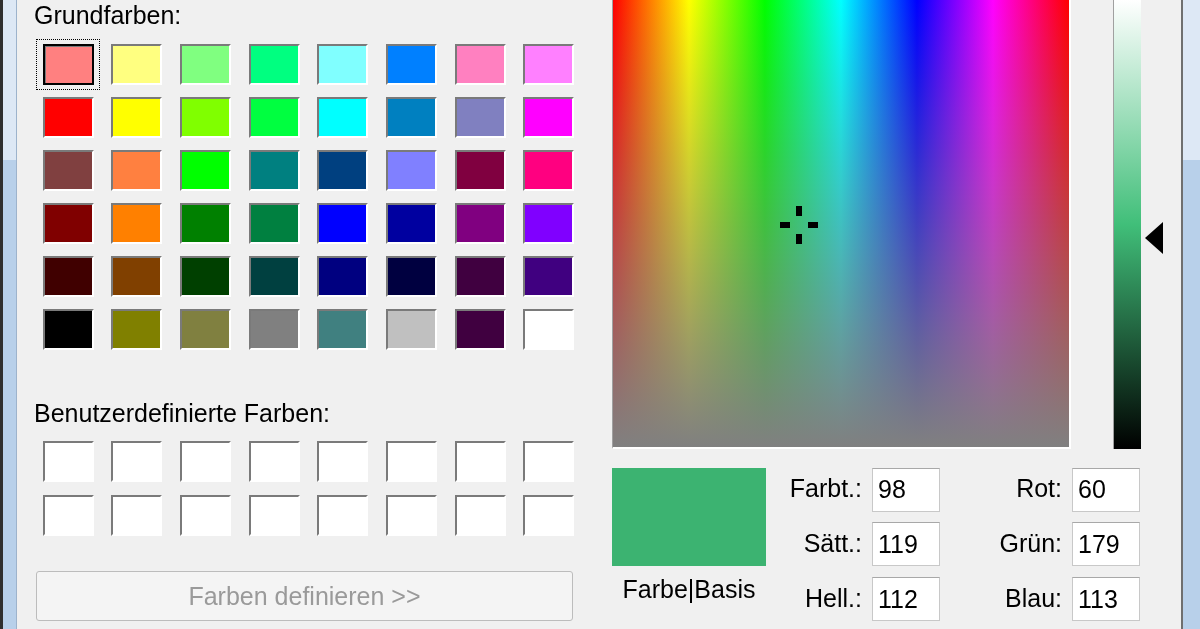  I want to click on field-label: Sätt.:, so click(832, 542).